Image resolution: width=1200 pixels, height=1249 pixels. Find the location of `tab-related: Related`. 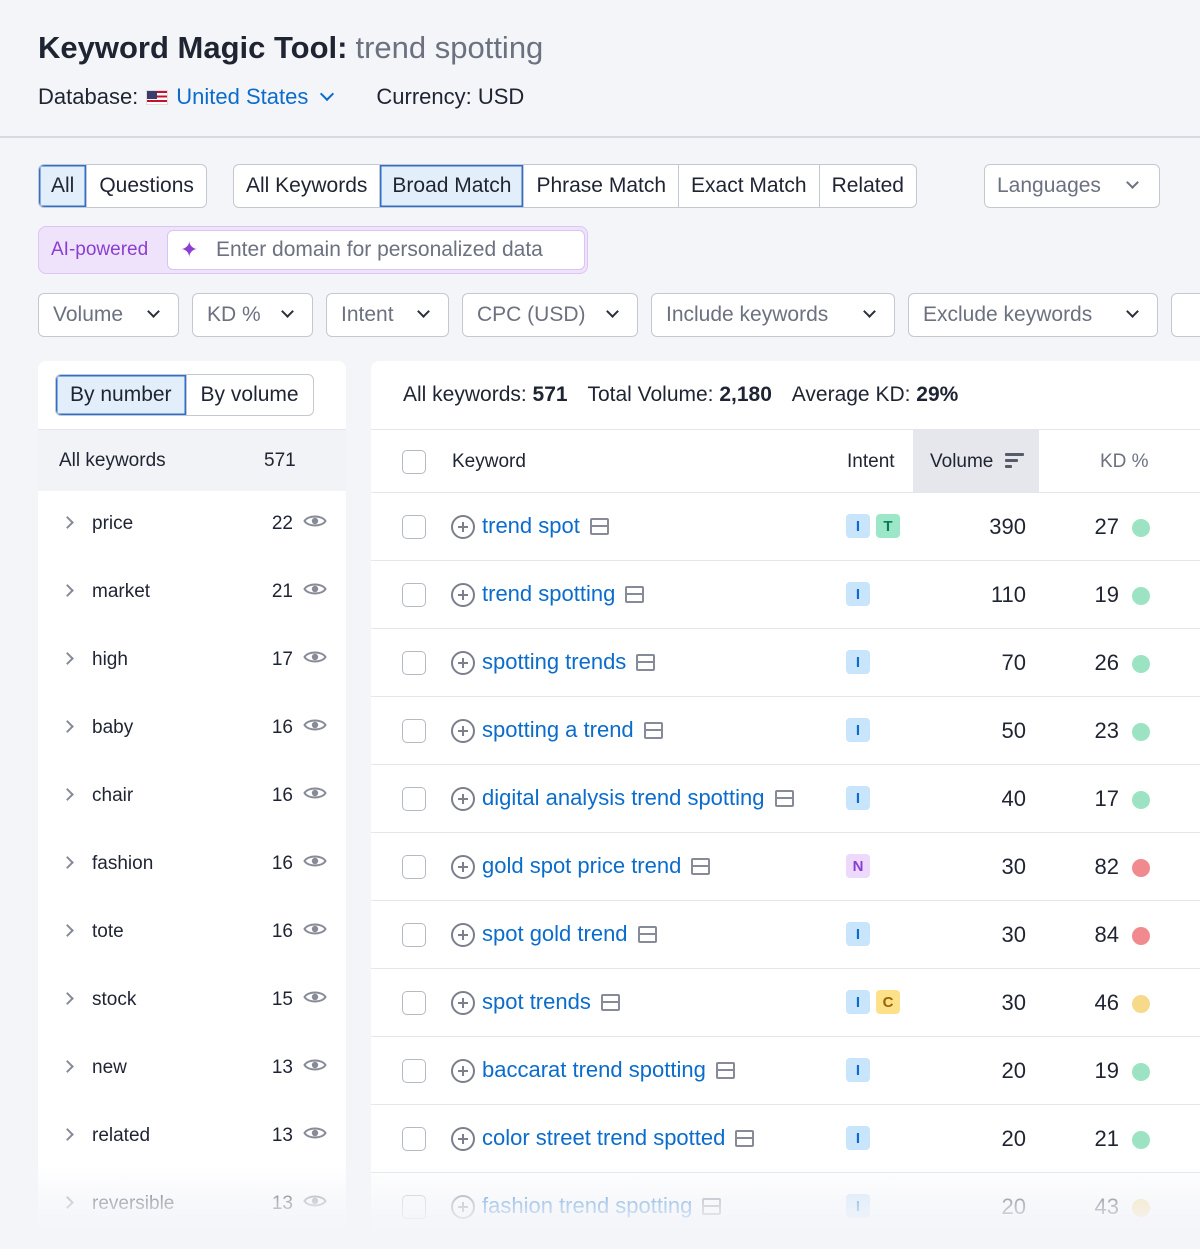

tab-related: Related is located at coordinates (868, 186).